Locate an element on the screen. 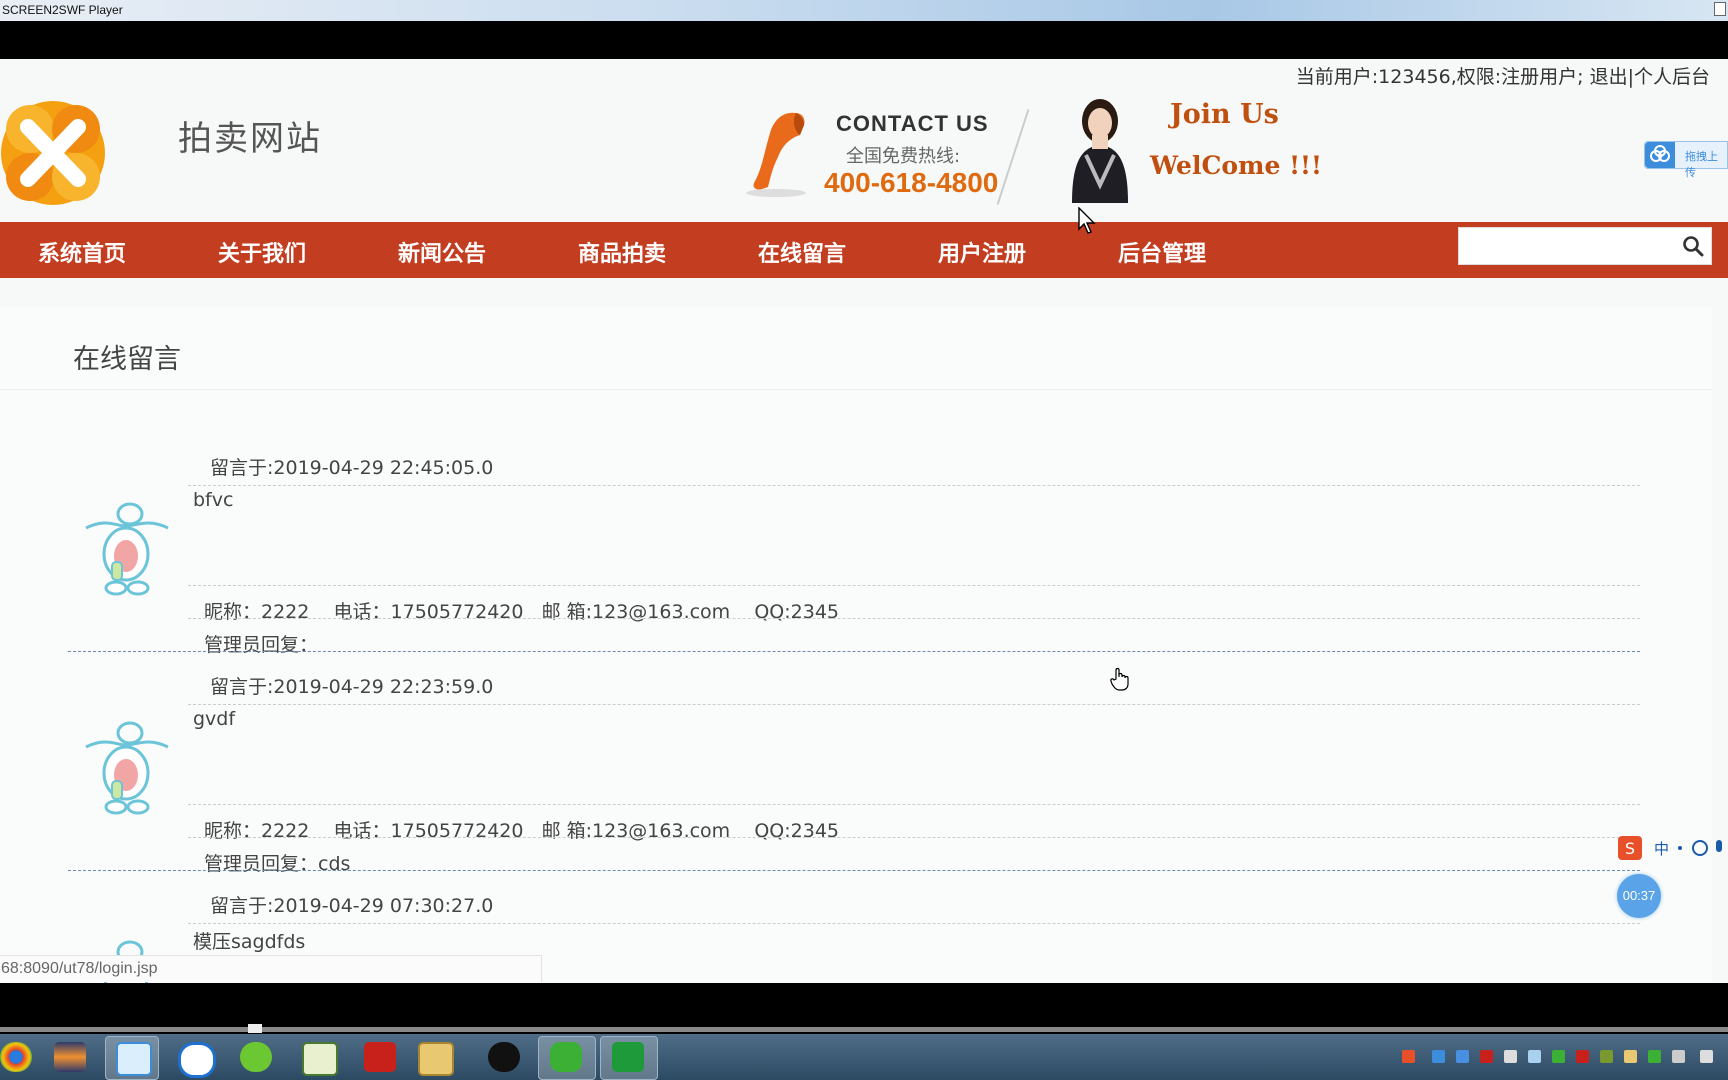  qq-icon is located at coordinates (504, 1057).